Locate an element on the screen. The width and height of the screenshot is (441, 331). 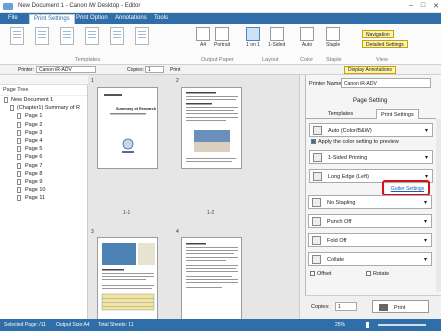
collate-icon is located at coordinates (316, 259).